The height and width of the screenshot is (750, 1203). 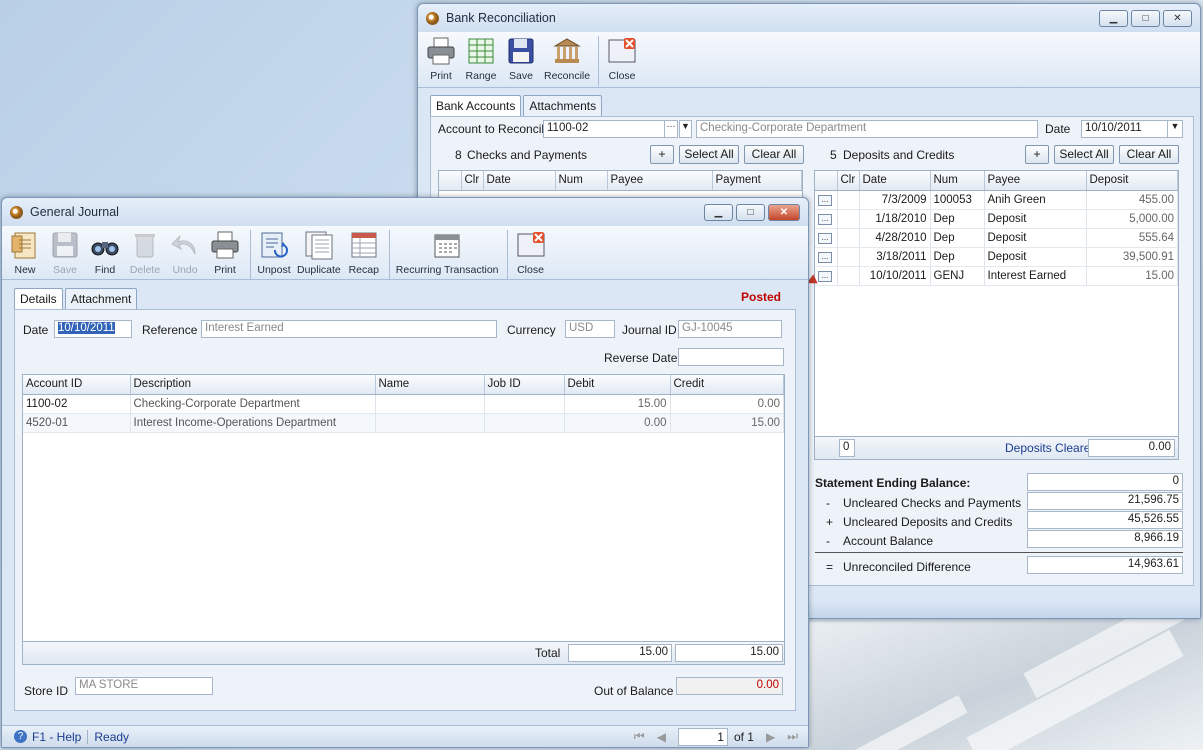 I want to click on deposits-select-all-button: Select All, so click(x=1084, y=154).